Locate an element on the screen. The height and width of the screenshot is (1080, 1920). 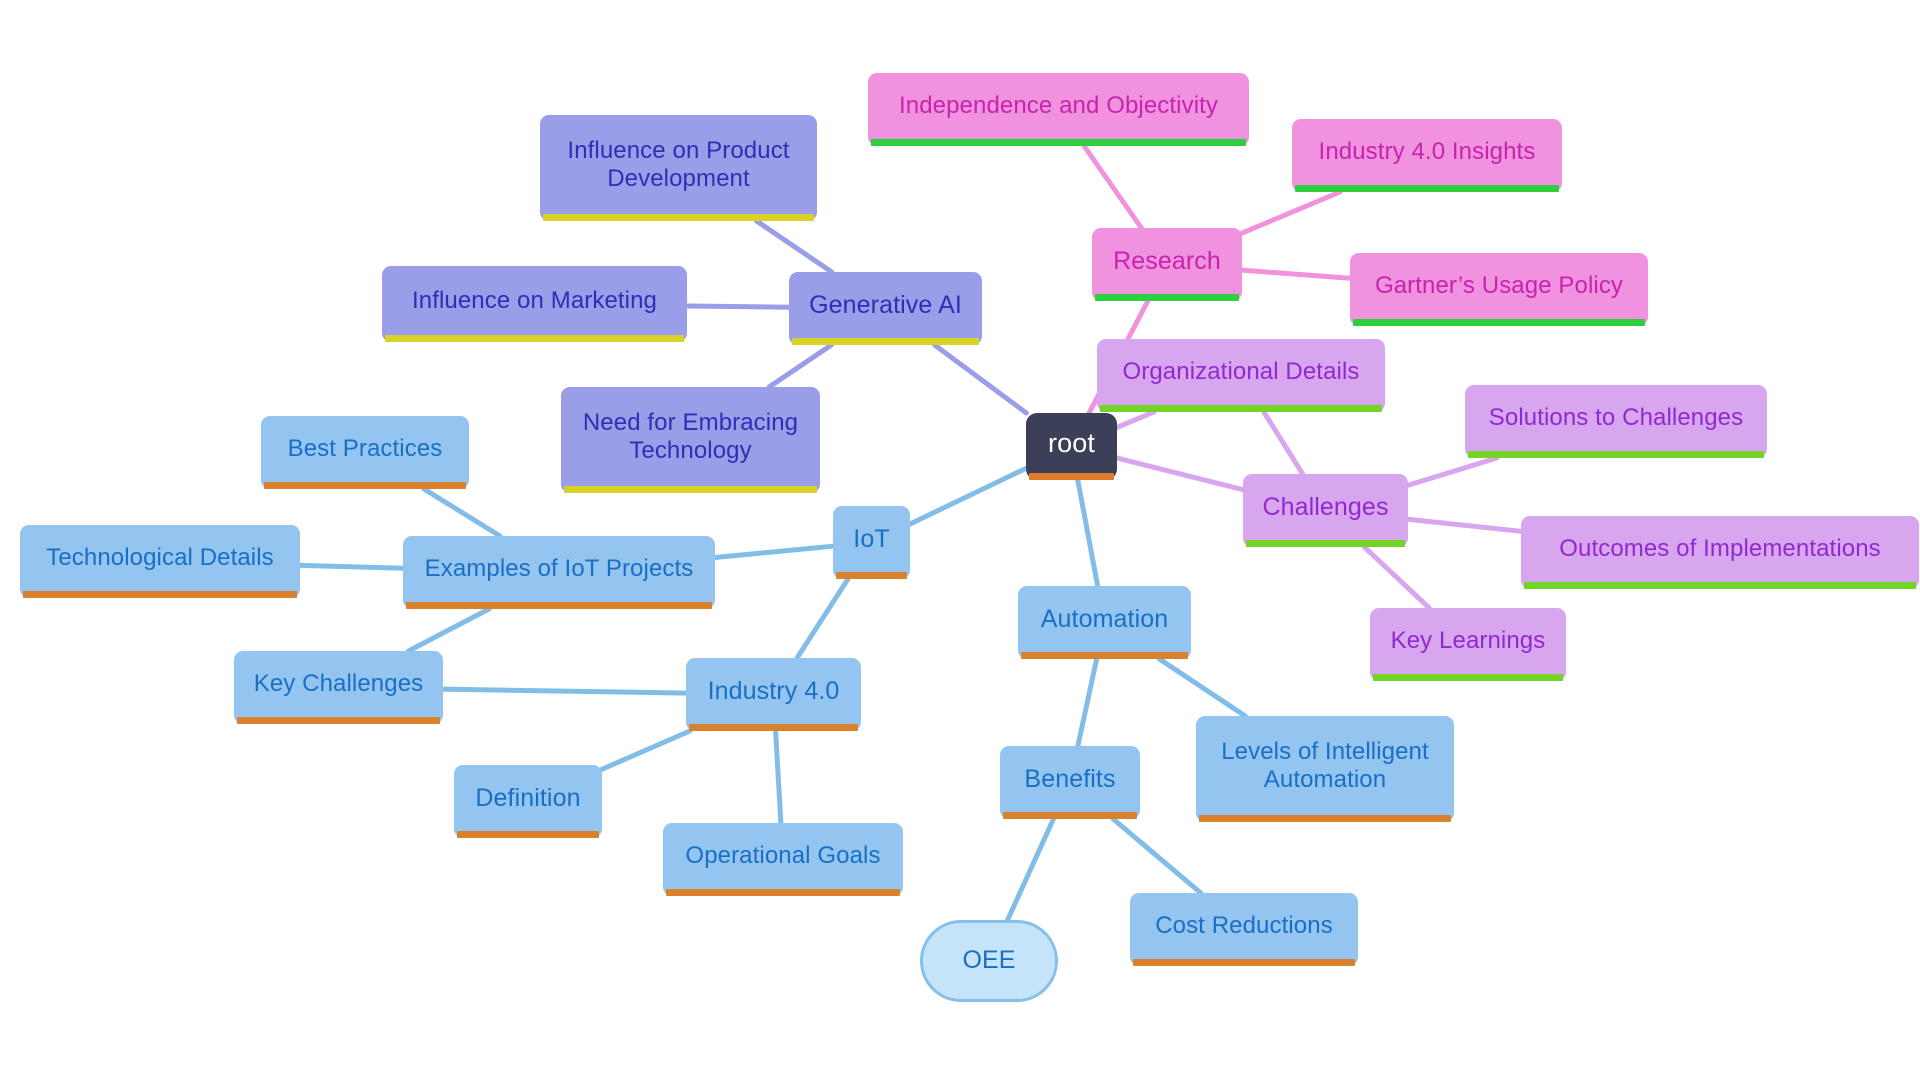
mindmap-node-challenges: Challenges is located at coordinates (1325, 510).